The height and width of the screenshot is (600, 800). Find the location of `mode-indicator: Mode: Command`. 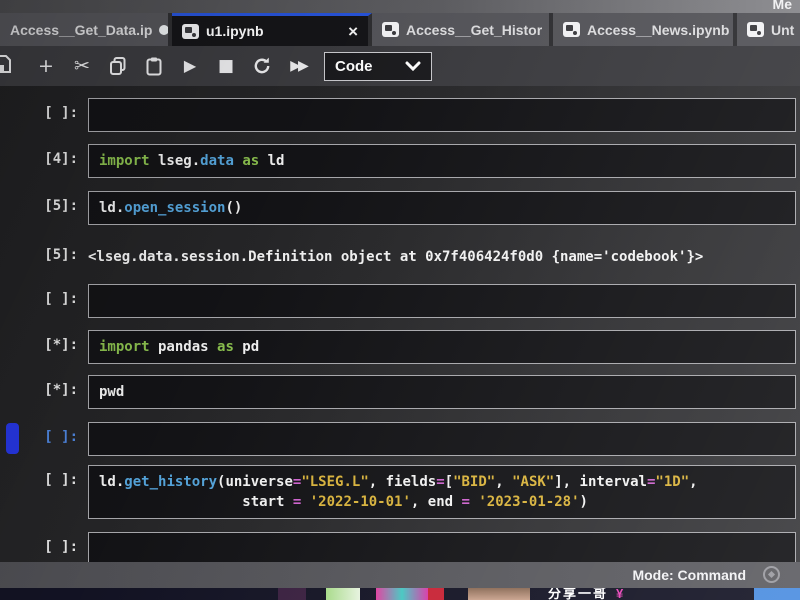

mode-indicator: Mode: Command is located at coordinates (689, 575).